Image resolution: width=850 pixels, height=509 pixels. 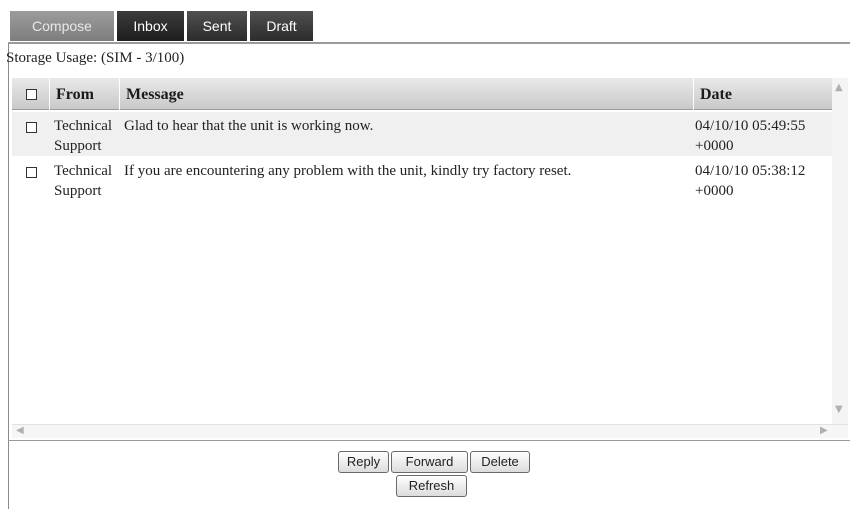 I want to click on divider, so click(x=429, y=440).